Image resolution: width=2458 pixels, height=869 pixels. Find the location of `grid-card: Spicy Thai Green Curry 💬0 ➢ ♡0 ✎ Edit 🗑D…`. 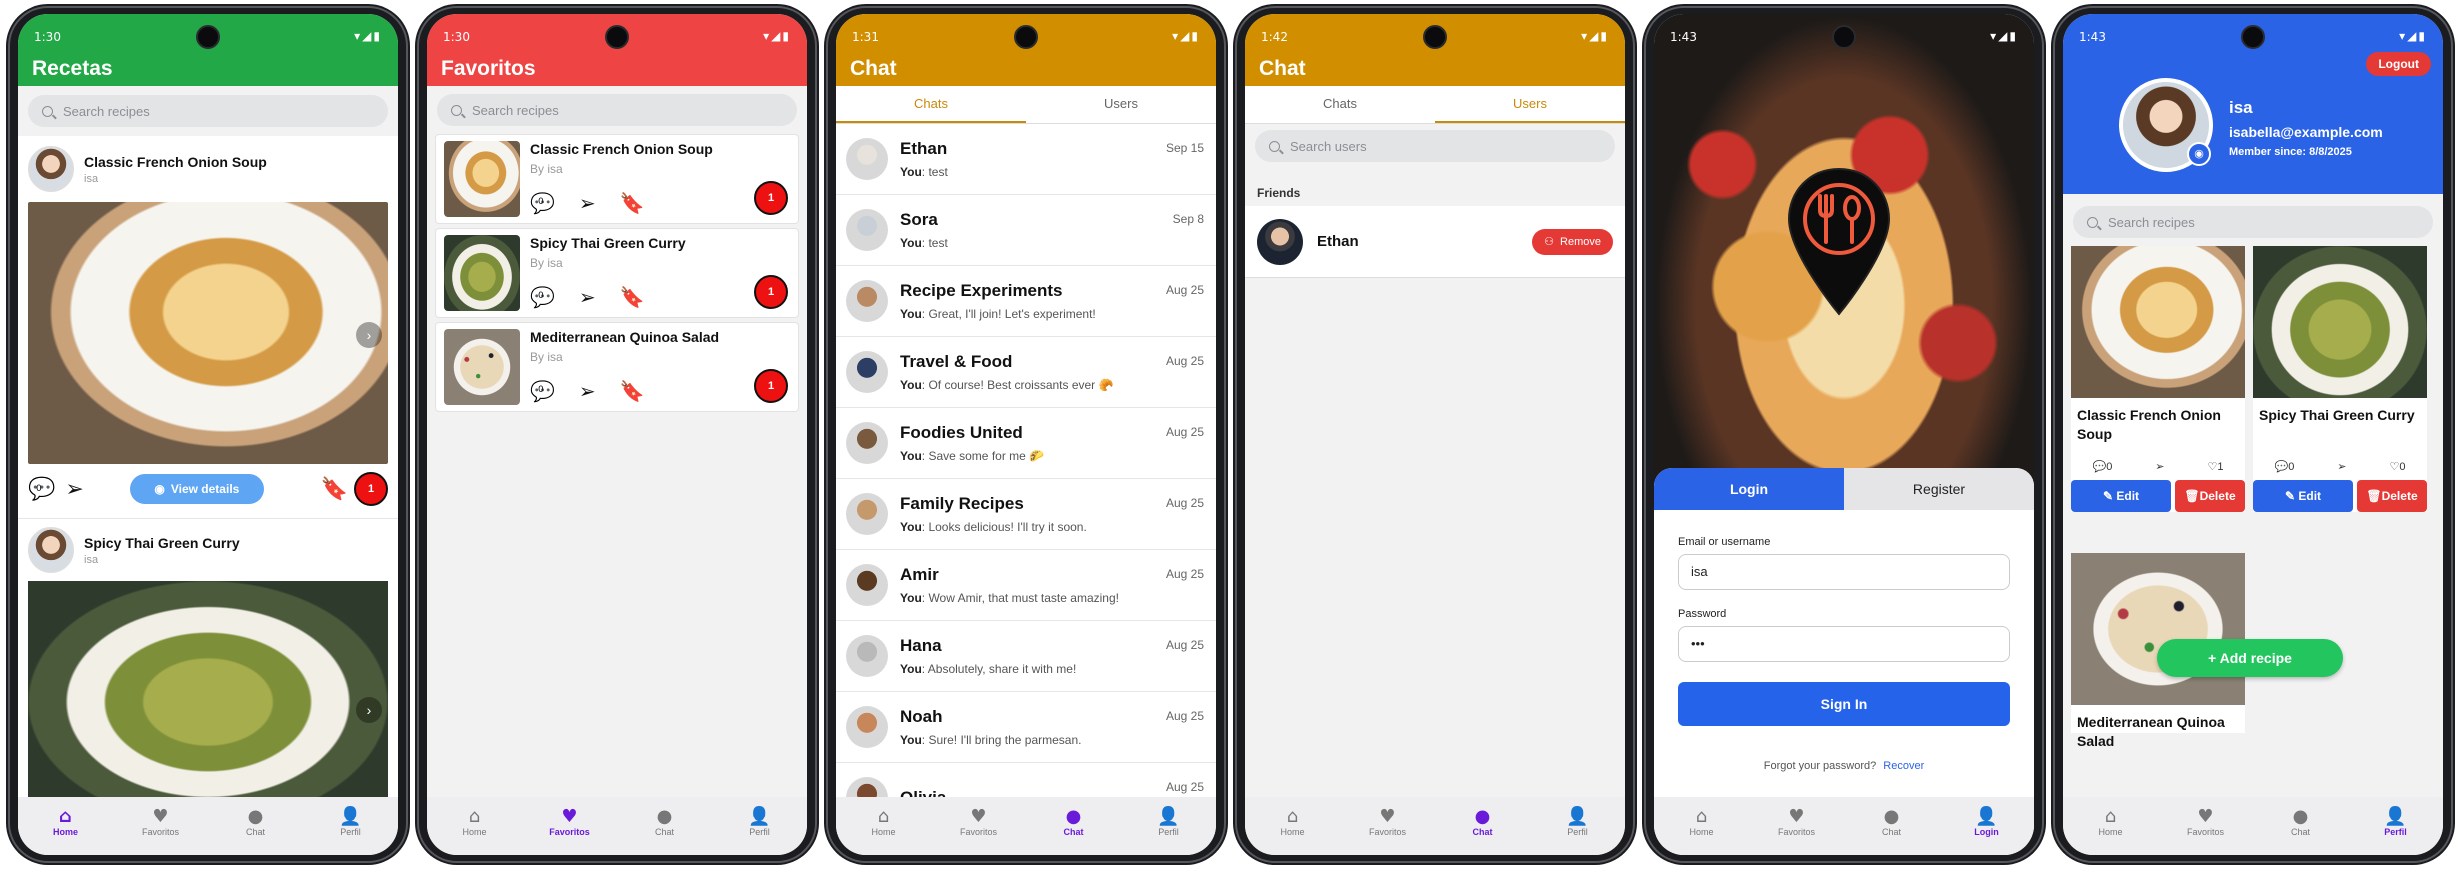

grid-card: Spicy Thai Green Curry 💬0 ➢ ♡0 ✎ Edit 🗑D… is located at coordinates (2340, 379).